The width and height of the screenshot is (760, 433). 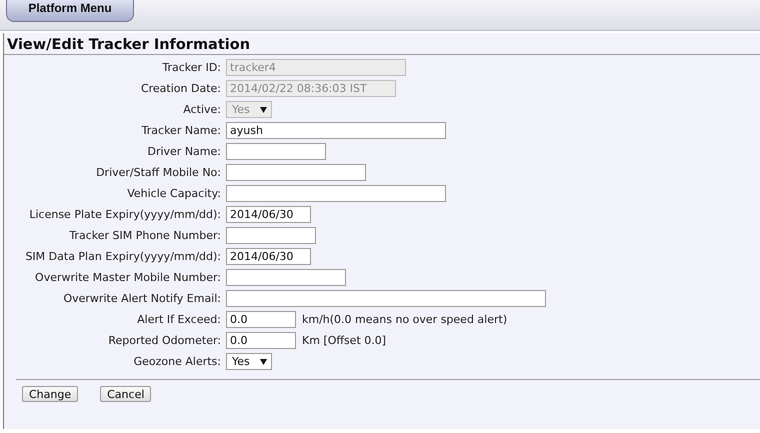 What do you see at coordinates (191, 67) in the screenshot?
I see `field-label: Tracker ID:` at bounding box center [191, 67].